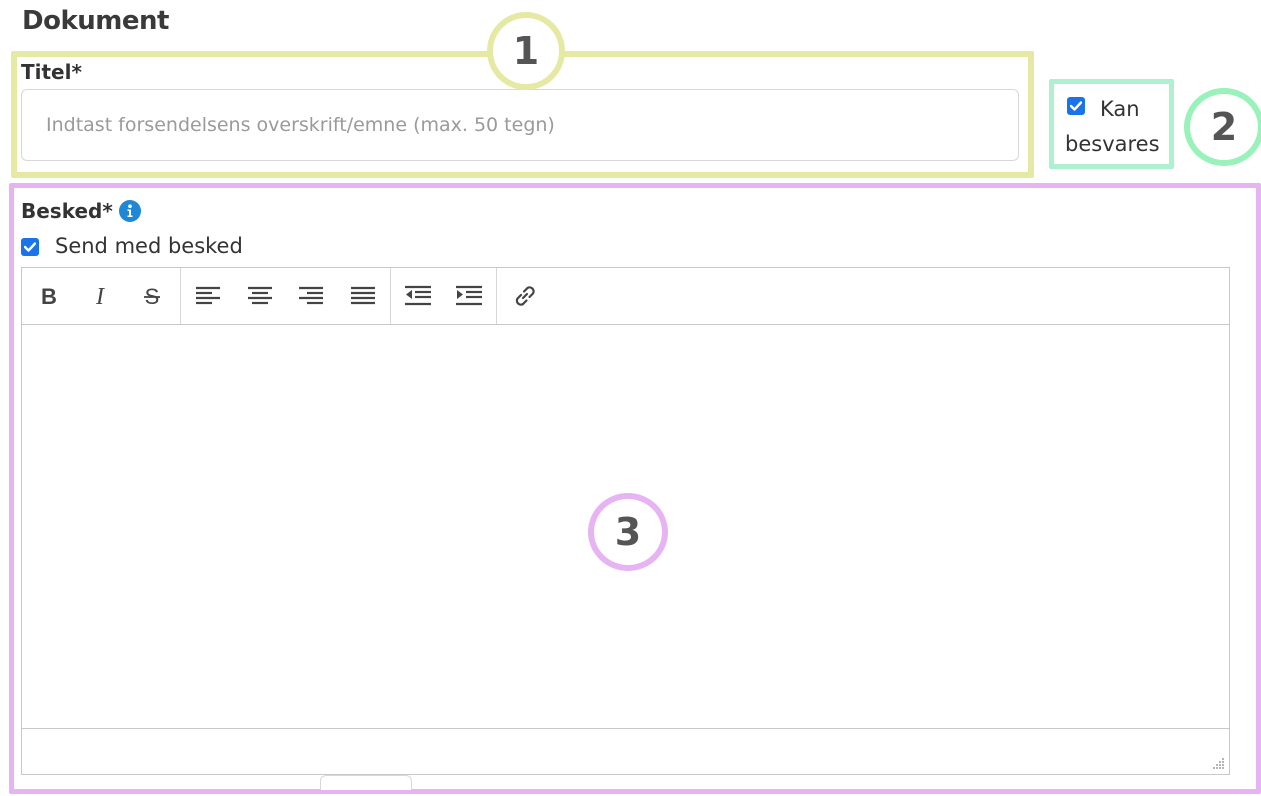  I want to click on svg-text: I, so click(100, 296).